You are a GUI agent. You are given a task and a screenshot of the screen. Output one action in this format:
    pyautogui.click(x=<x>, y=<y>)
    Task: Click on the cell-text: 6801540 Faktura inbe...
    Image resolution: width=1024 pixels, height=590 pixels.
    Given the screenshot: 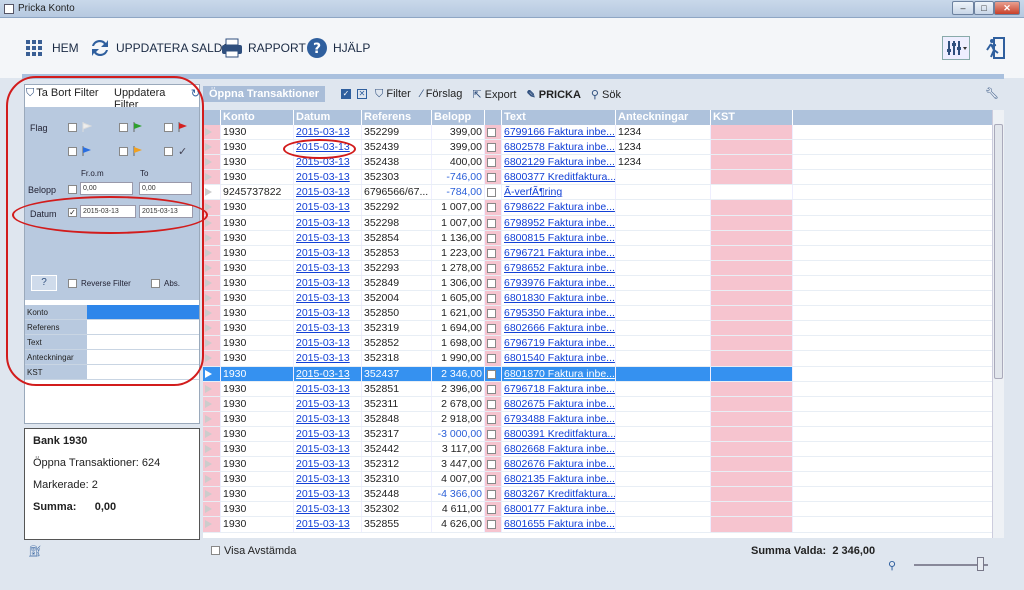 What is the action you would take?
    pyautogui.click(x=559, y=358)
    